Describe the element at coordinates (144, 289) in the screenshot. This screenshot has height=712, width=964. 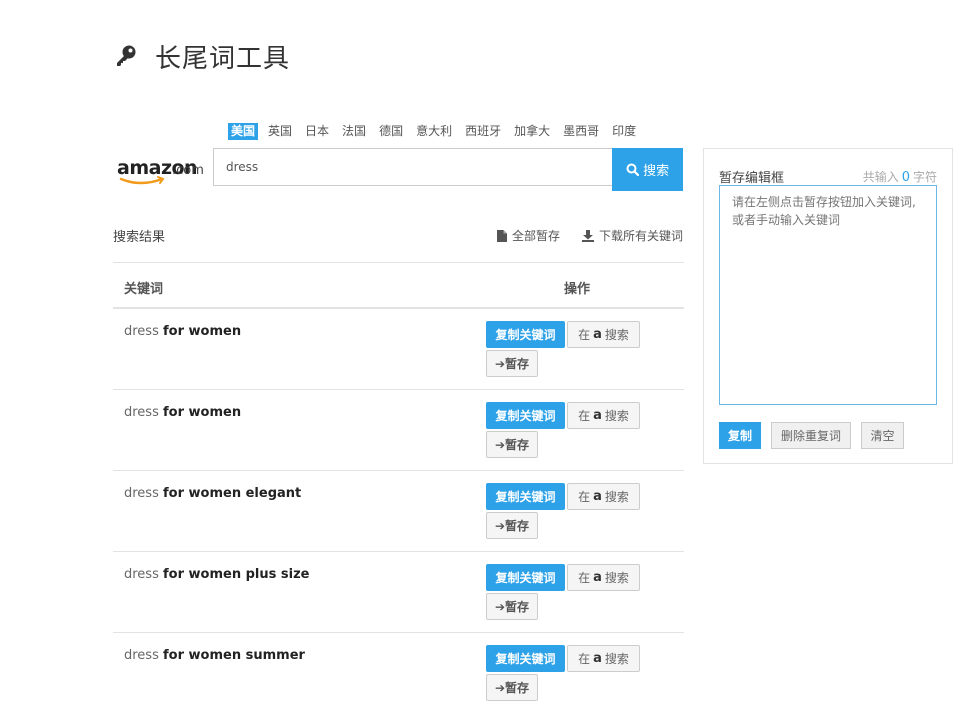
I see `column-keyword: 关键词` at that location.